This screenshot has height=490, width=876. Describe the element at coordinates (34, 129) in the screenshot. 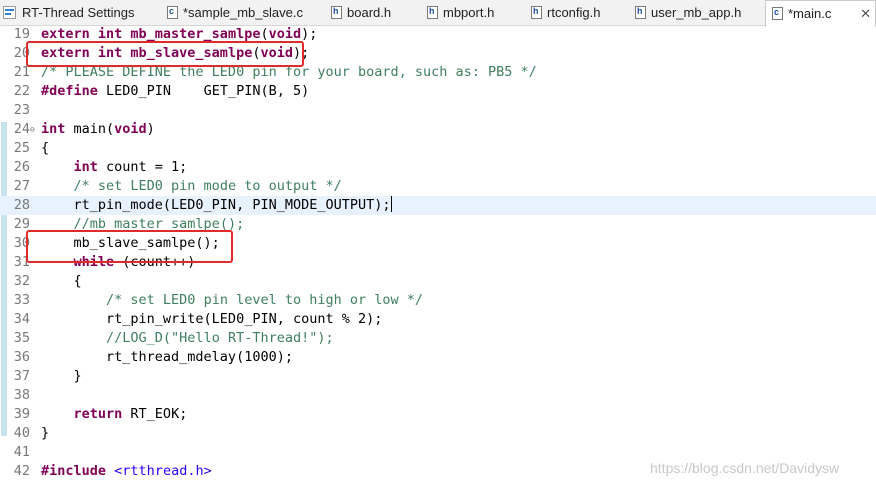

I see `fold-collapse-icon: ⊖` at that location.